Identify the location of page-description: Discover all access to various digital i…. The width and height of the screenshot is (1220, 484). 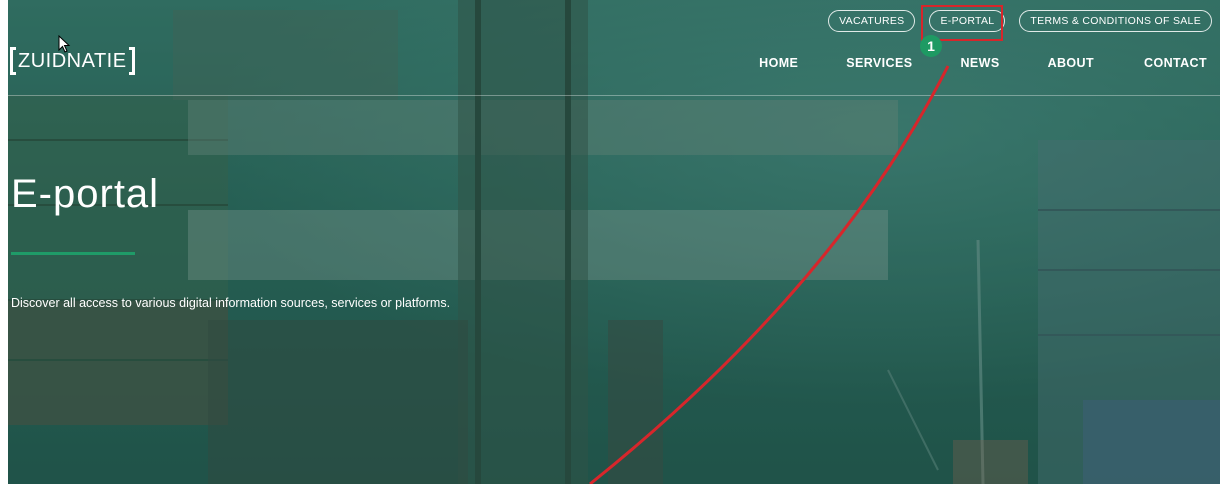
(231, 303).